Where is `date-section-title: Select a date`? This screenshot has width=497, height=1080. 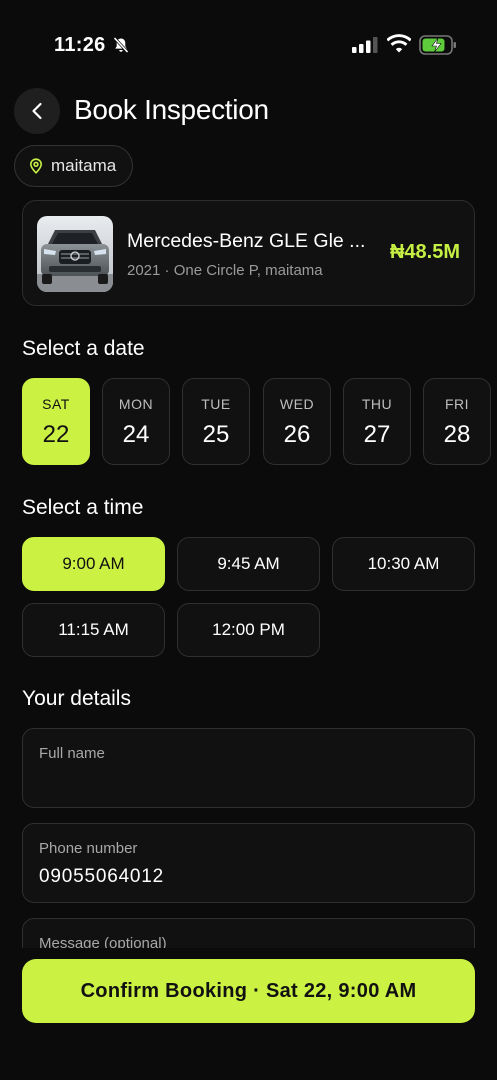
date-section-title: Select a date is located at coordinates (83, 348).